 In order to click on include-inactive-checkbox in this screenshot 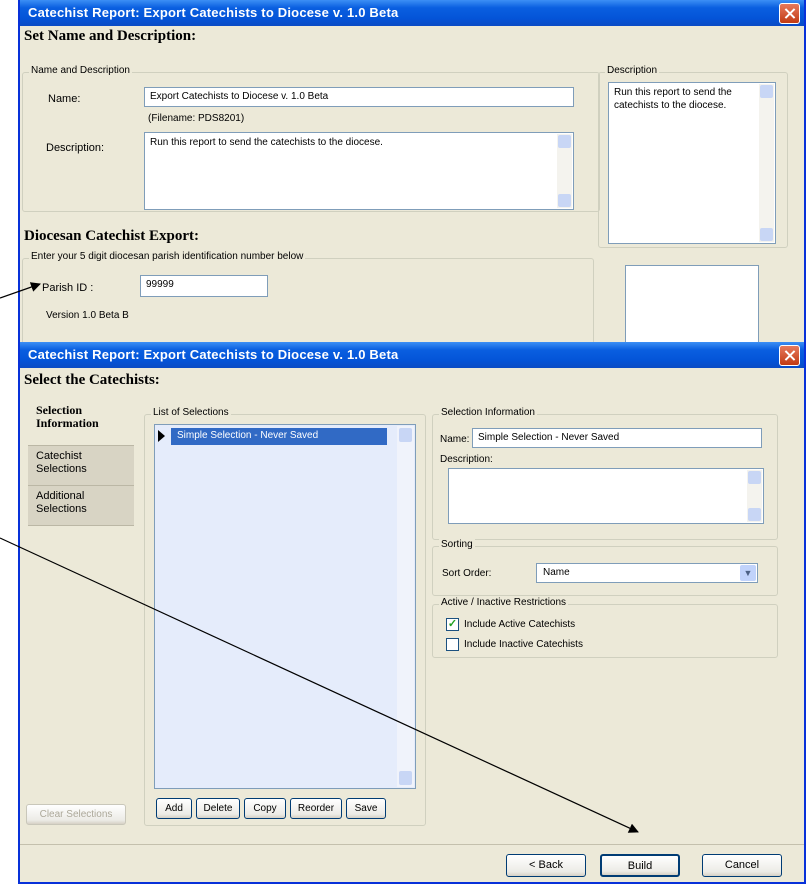, I will do `click(452, 644)`.